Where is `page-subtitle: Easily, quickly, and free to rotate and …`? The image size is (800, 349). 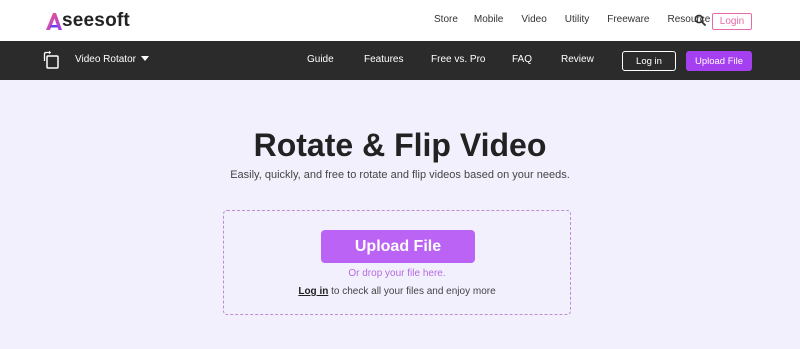
page-subtitle: Easily, quickly, and free to rotate and … is located at coordinates (400, 175).